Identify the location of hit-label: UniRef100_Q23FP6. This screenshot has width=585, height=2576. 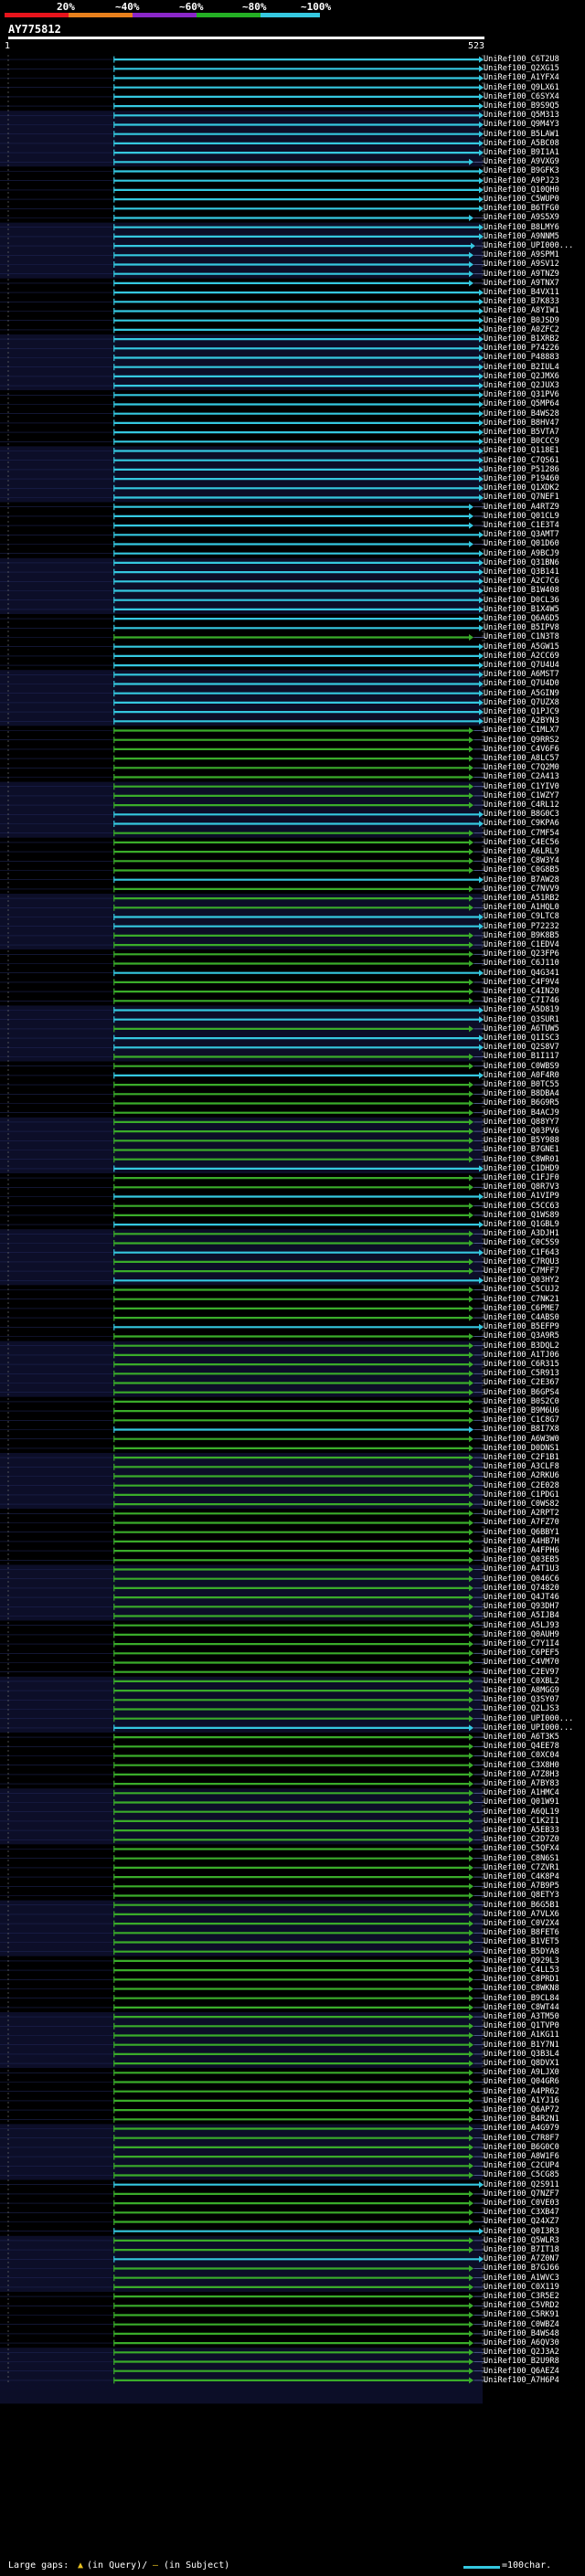
(534, 954).